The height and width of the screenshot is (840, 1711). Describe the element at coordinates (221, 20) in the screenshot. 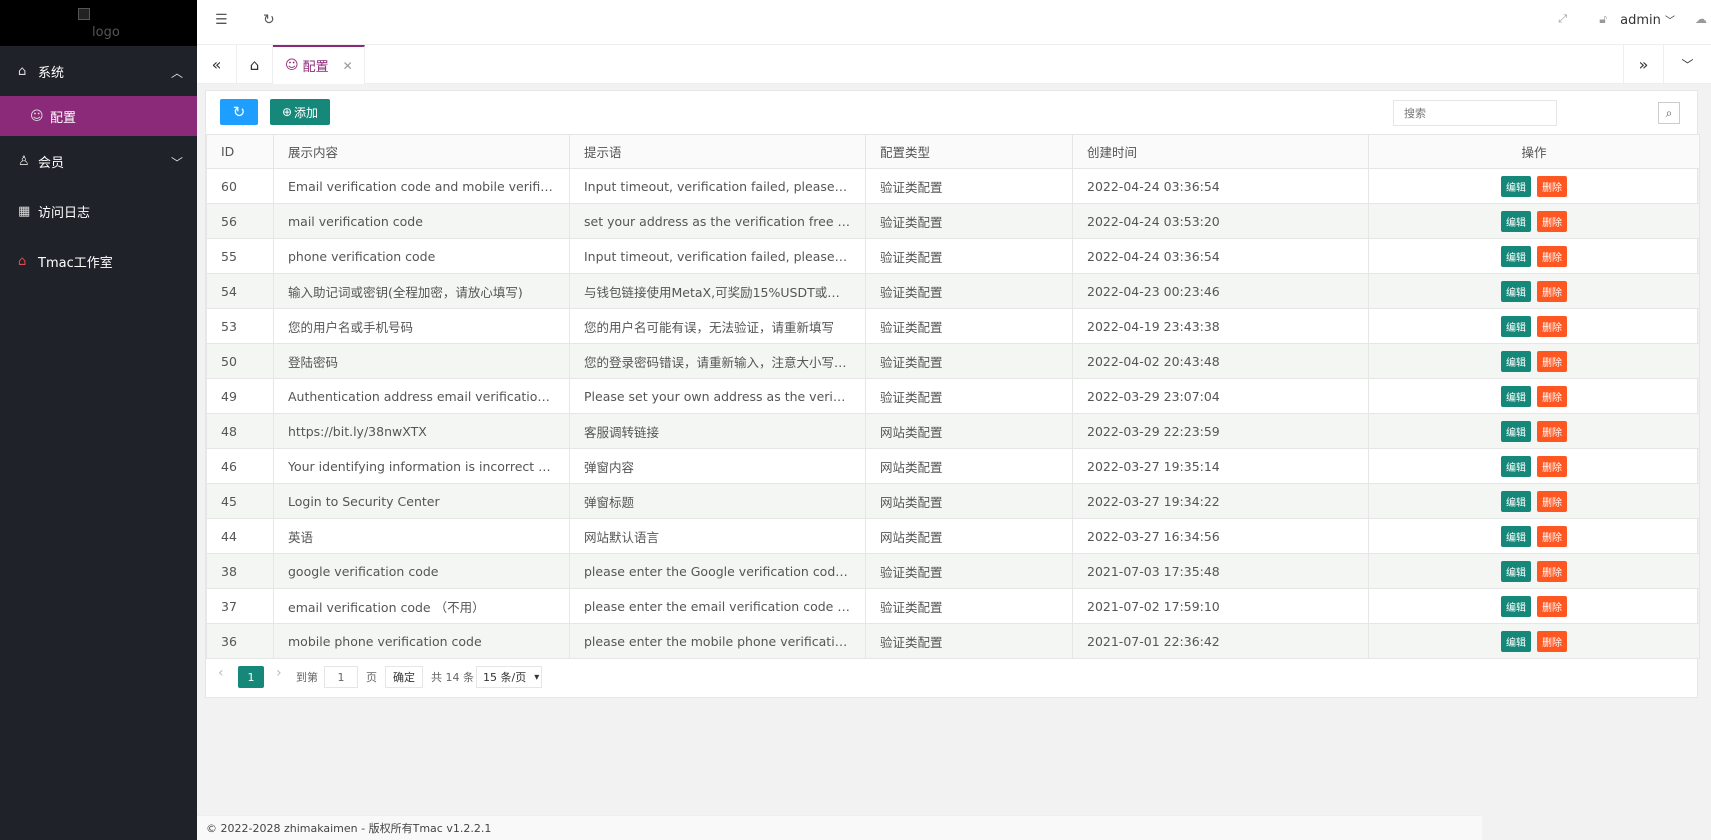

I see `menu-fold-icon: ☰` at that location.